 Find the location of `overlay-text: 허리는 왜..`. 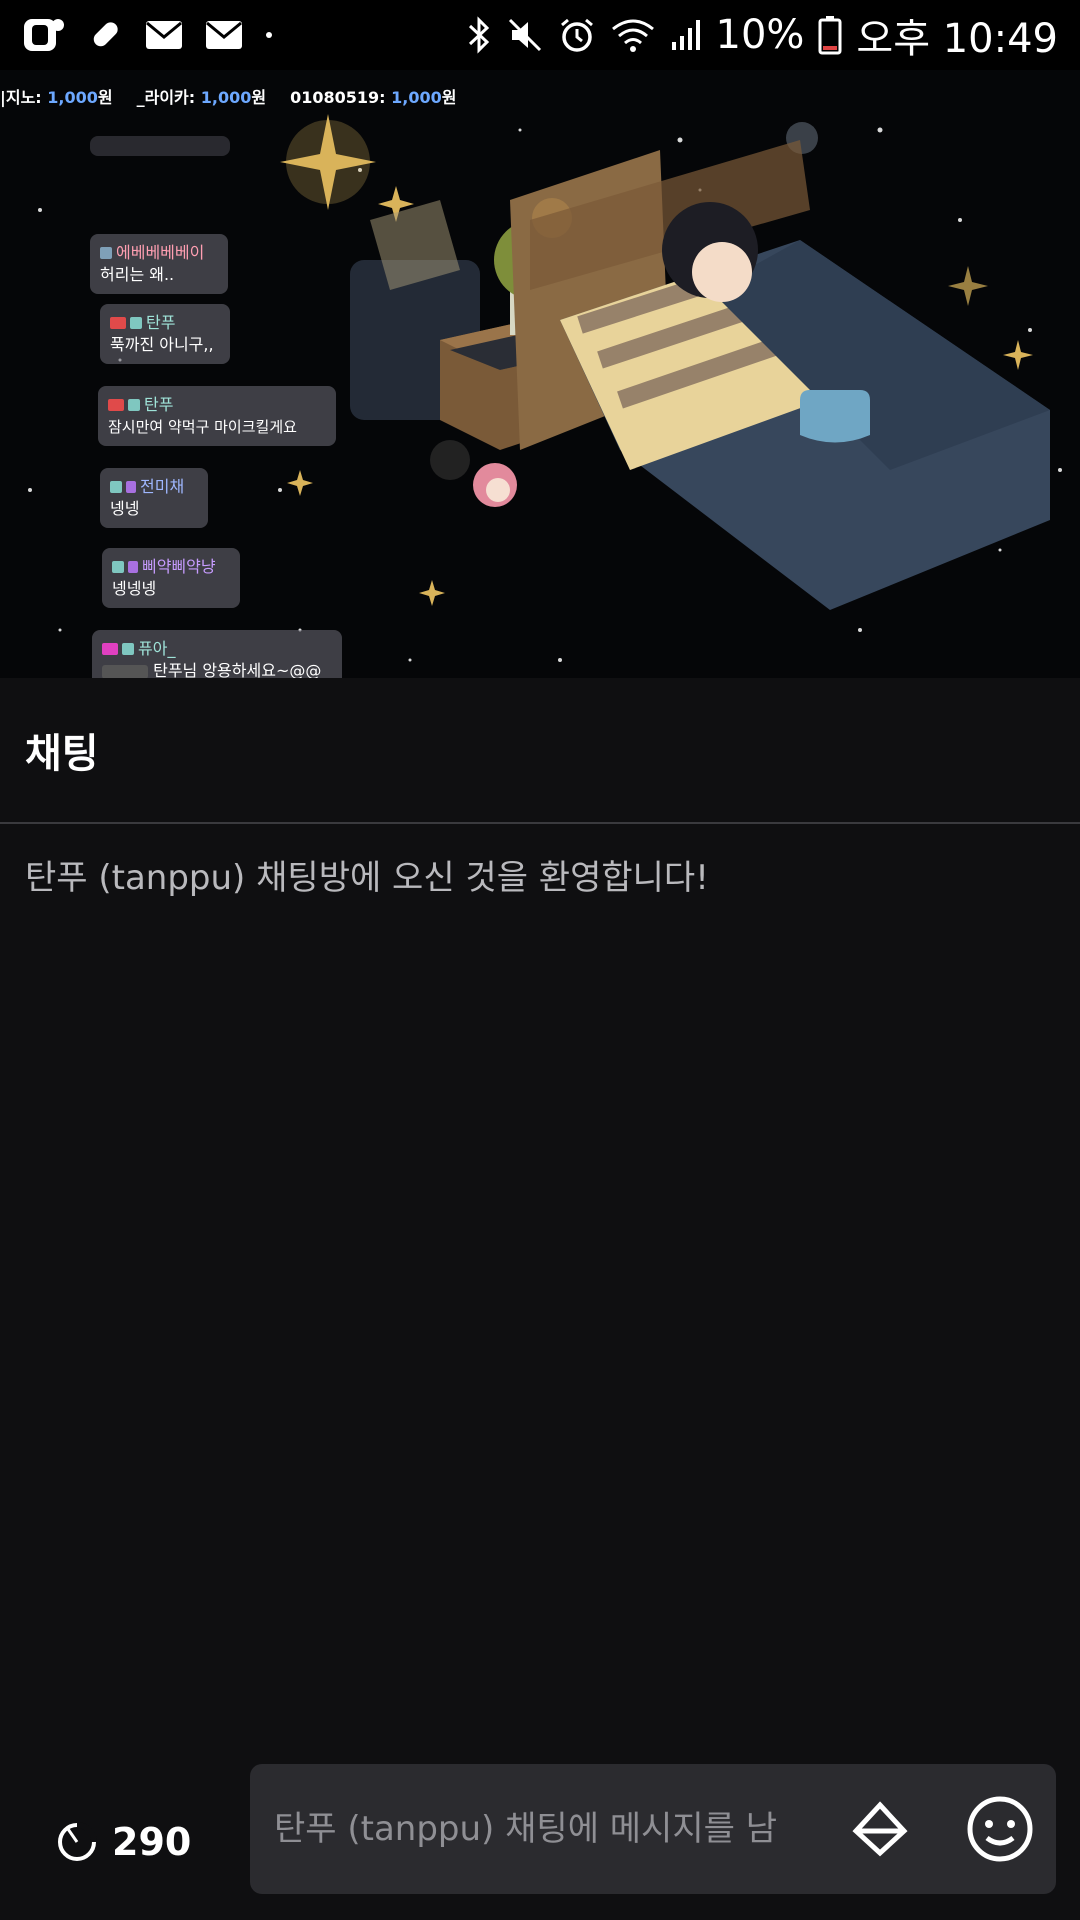

overlay-text: 허리는 왜.. is located at coordinates (137, 274).